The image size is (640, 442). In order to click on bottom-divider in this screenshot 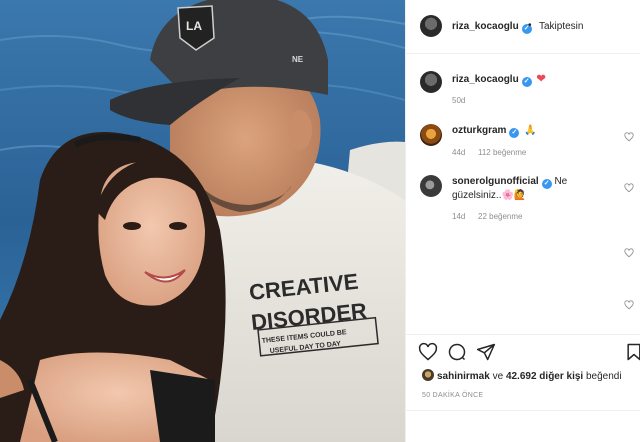, I will do `click(523, 410)`.